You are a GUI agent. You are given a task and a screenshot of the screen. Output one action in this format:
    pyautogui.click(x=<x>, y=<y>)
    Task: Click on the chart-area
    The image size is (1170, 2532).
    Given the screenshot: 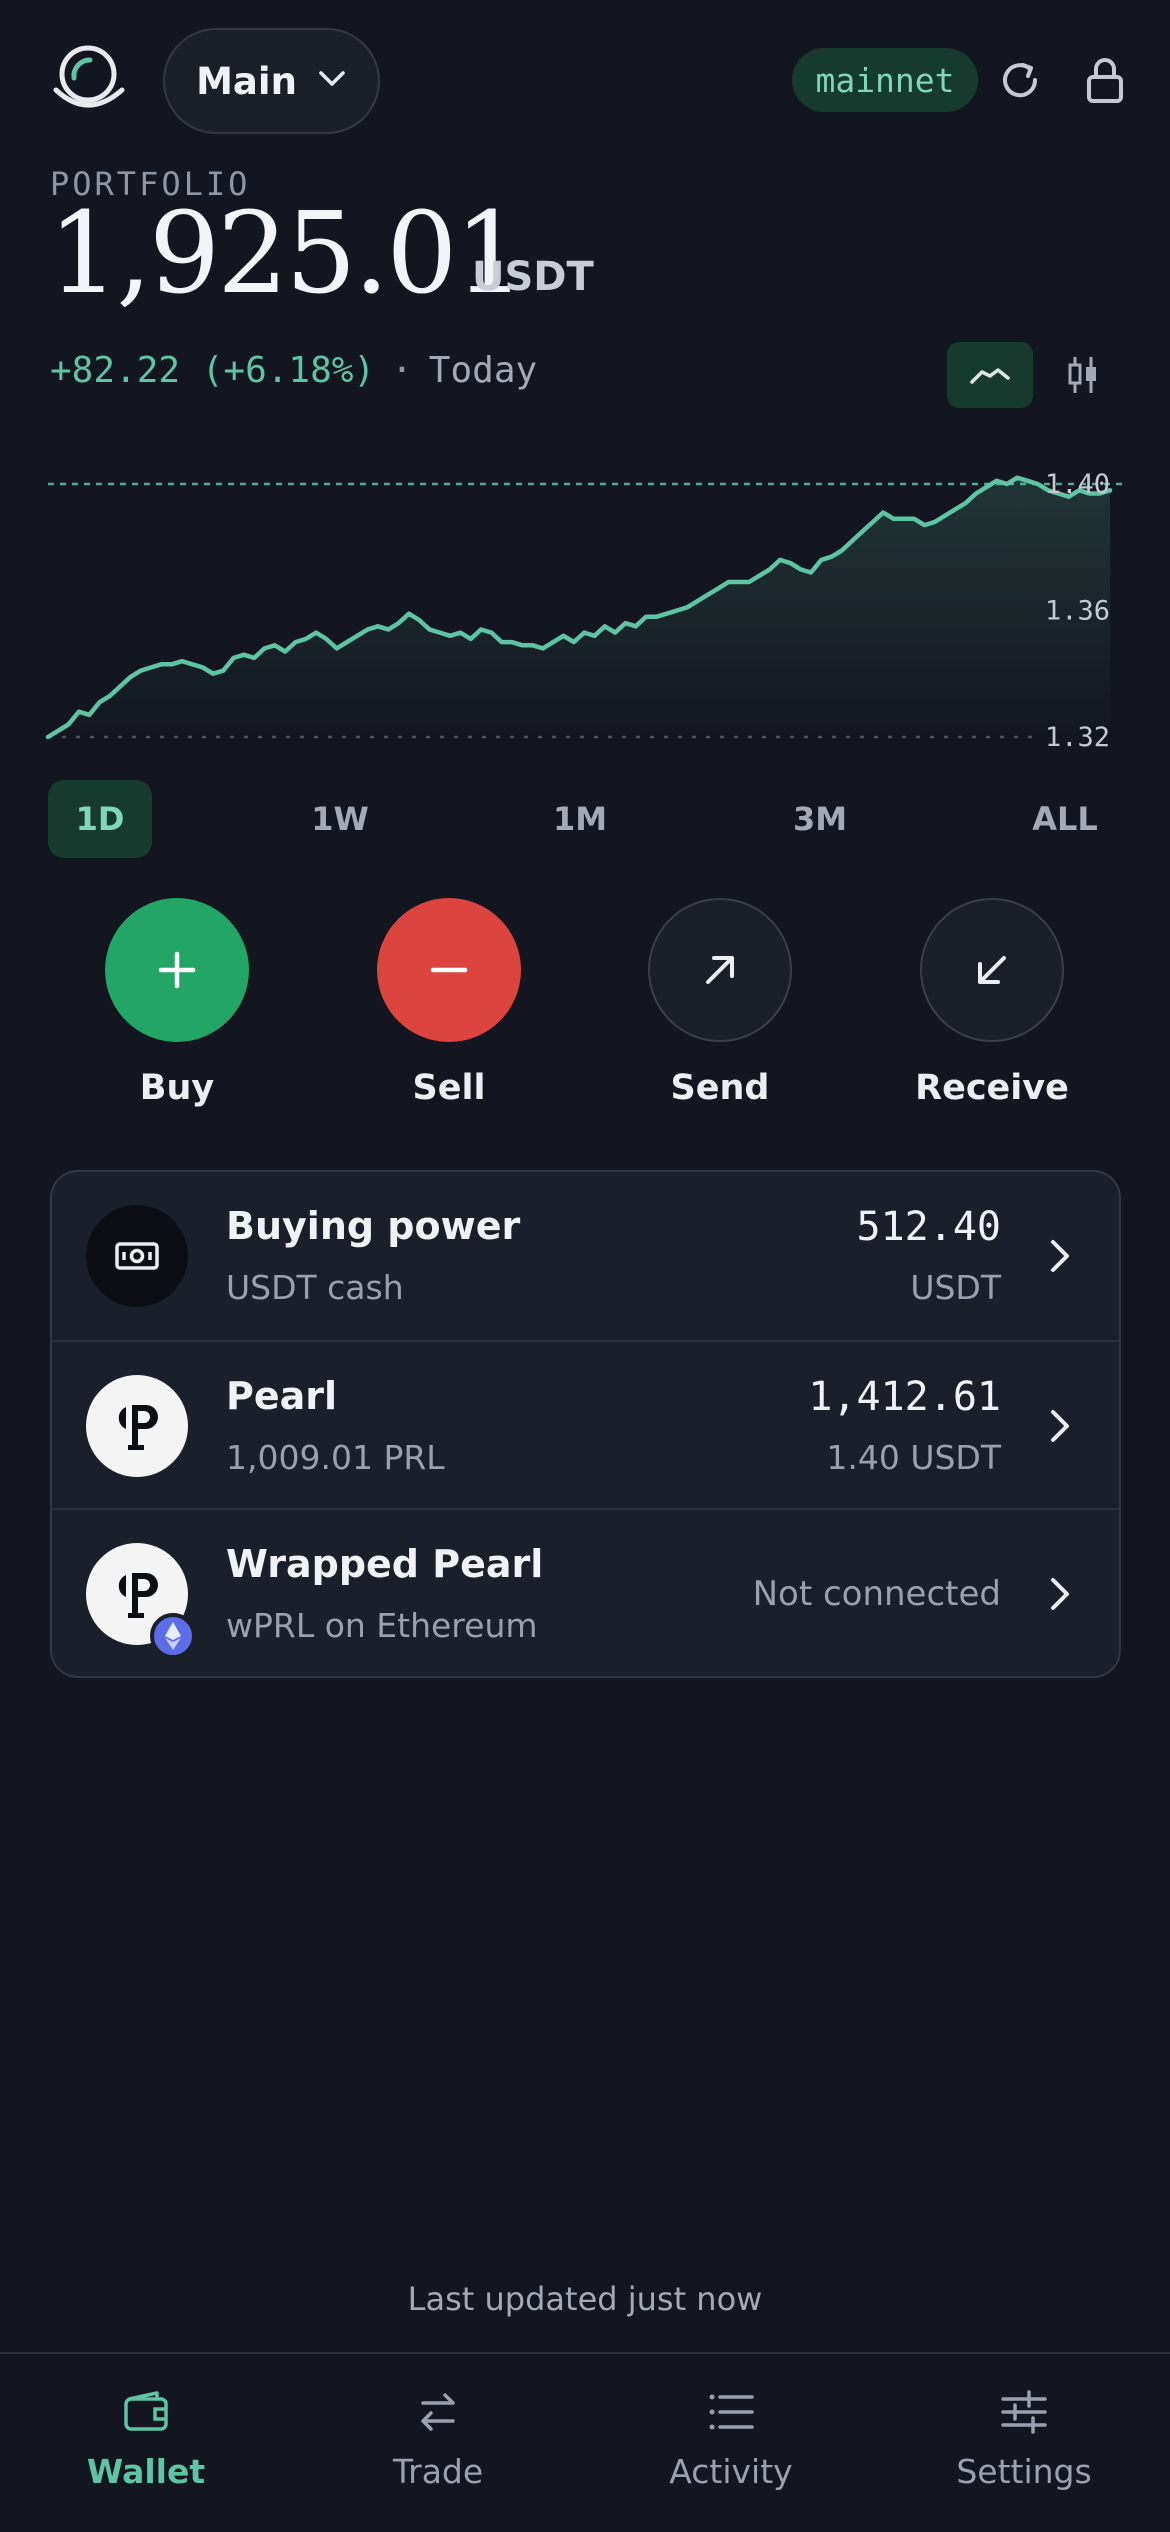 What is the action you would take?
    pyautogui.click(x=579, y=607)
    